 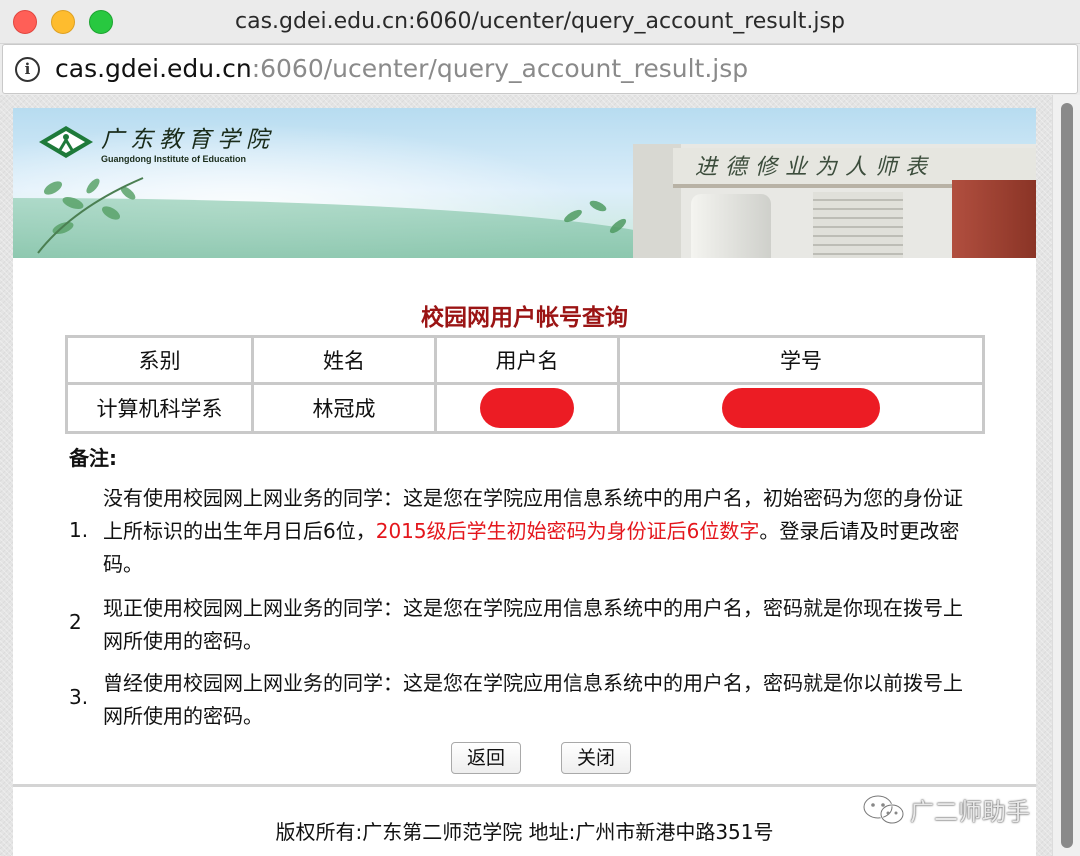 I want to click on note-number: 1., so click(x=79, y=530).